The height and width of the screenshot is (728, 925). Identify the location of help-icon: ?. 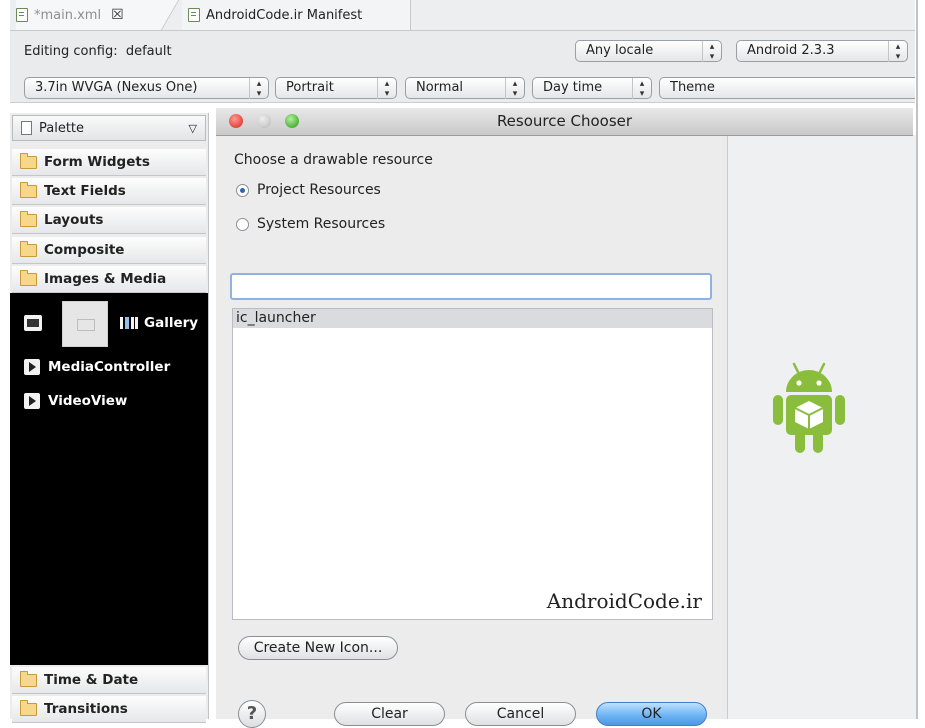
(252, 714).